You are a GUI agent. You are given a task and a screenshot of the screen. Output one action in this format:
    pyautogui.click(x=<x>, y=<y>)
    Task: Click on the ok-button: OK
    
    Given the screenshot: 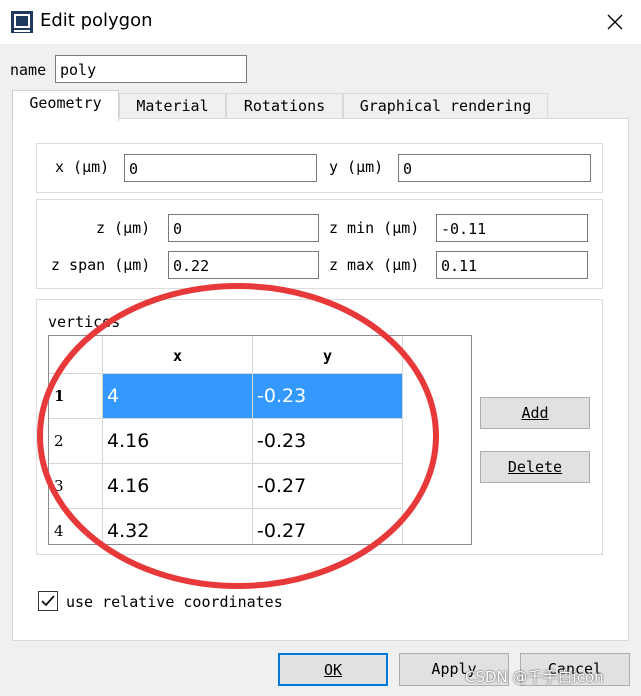 What is the action you would take?
    pyautogui.click(x=333, y=669)
    